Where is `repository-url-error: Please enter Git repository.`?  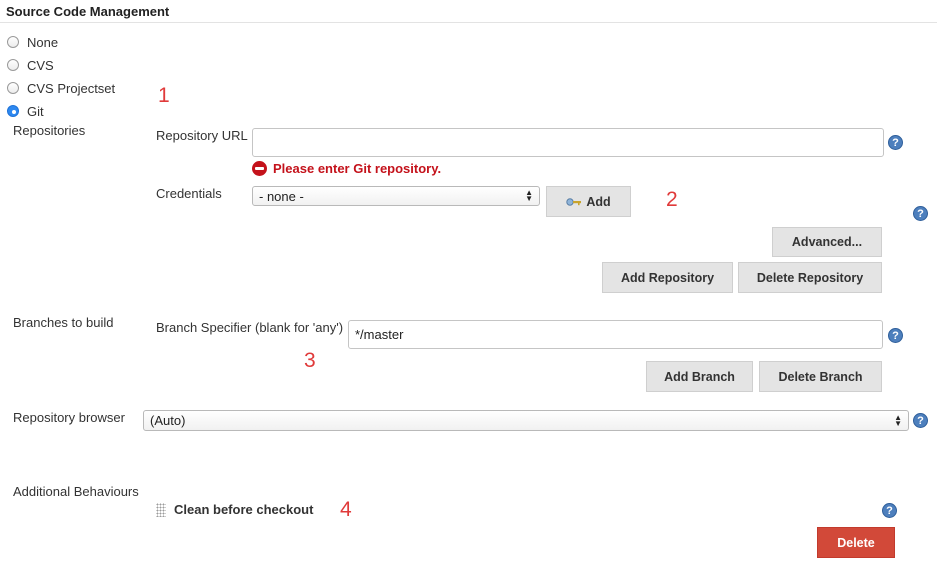 repository-url-error: Please enter Git repository. is located at coordinates (346, 168).